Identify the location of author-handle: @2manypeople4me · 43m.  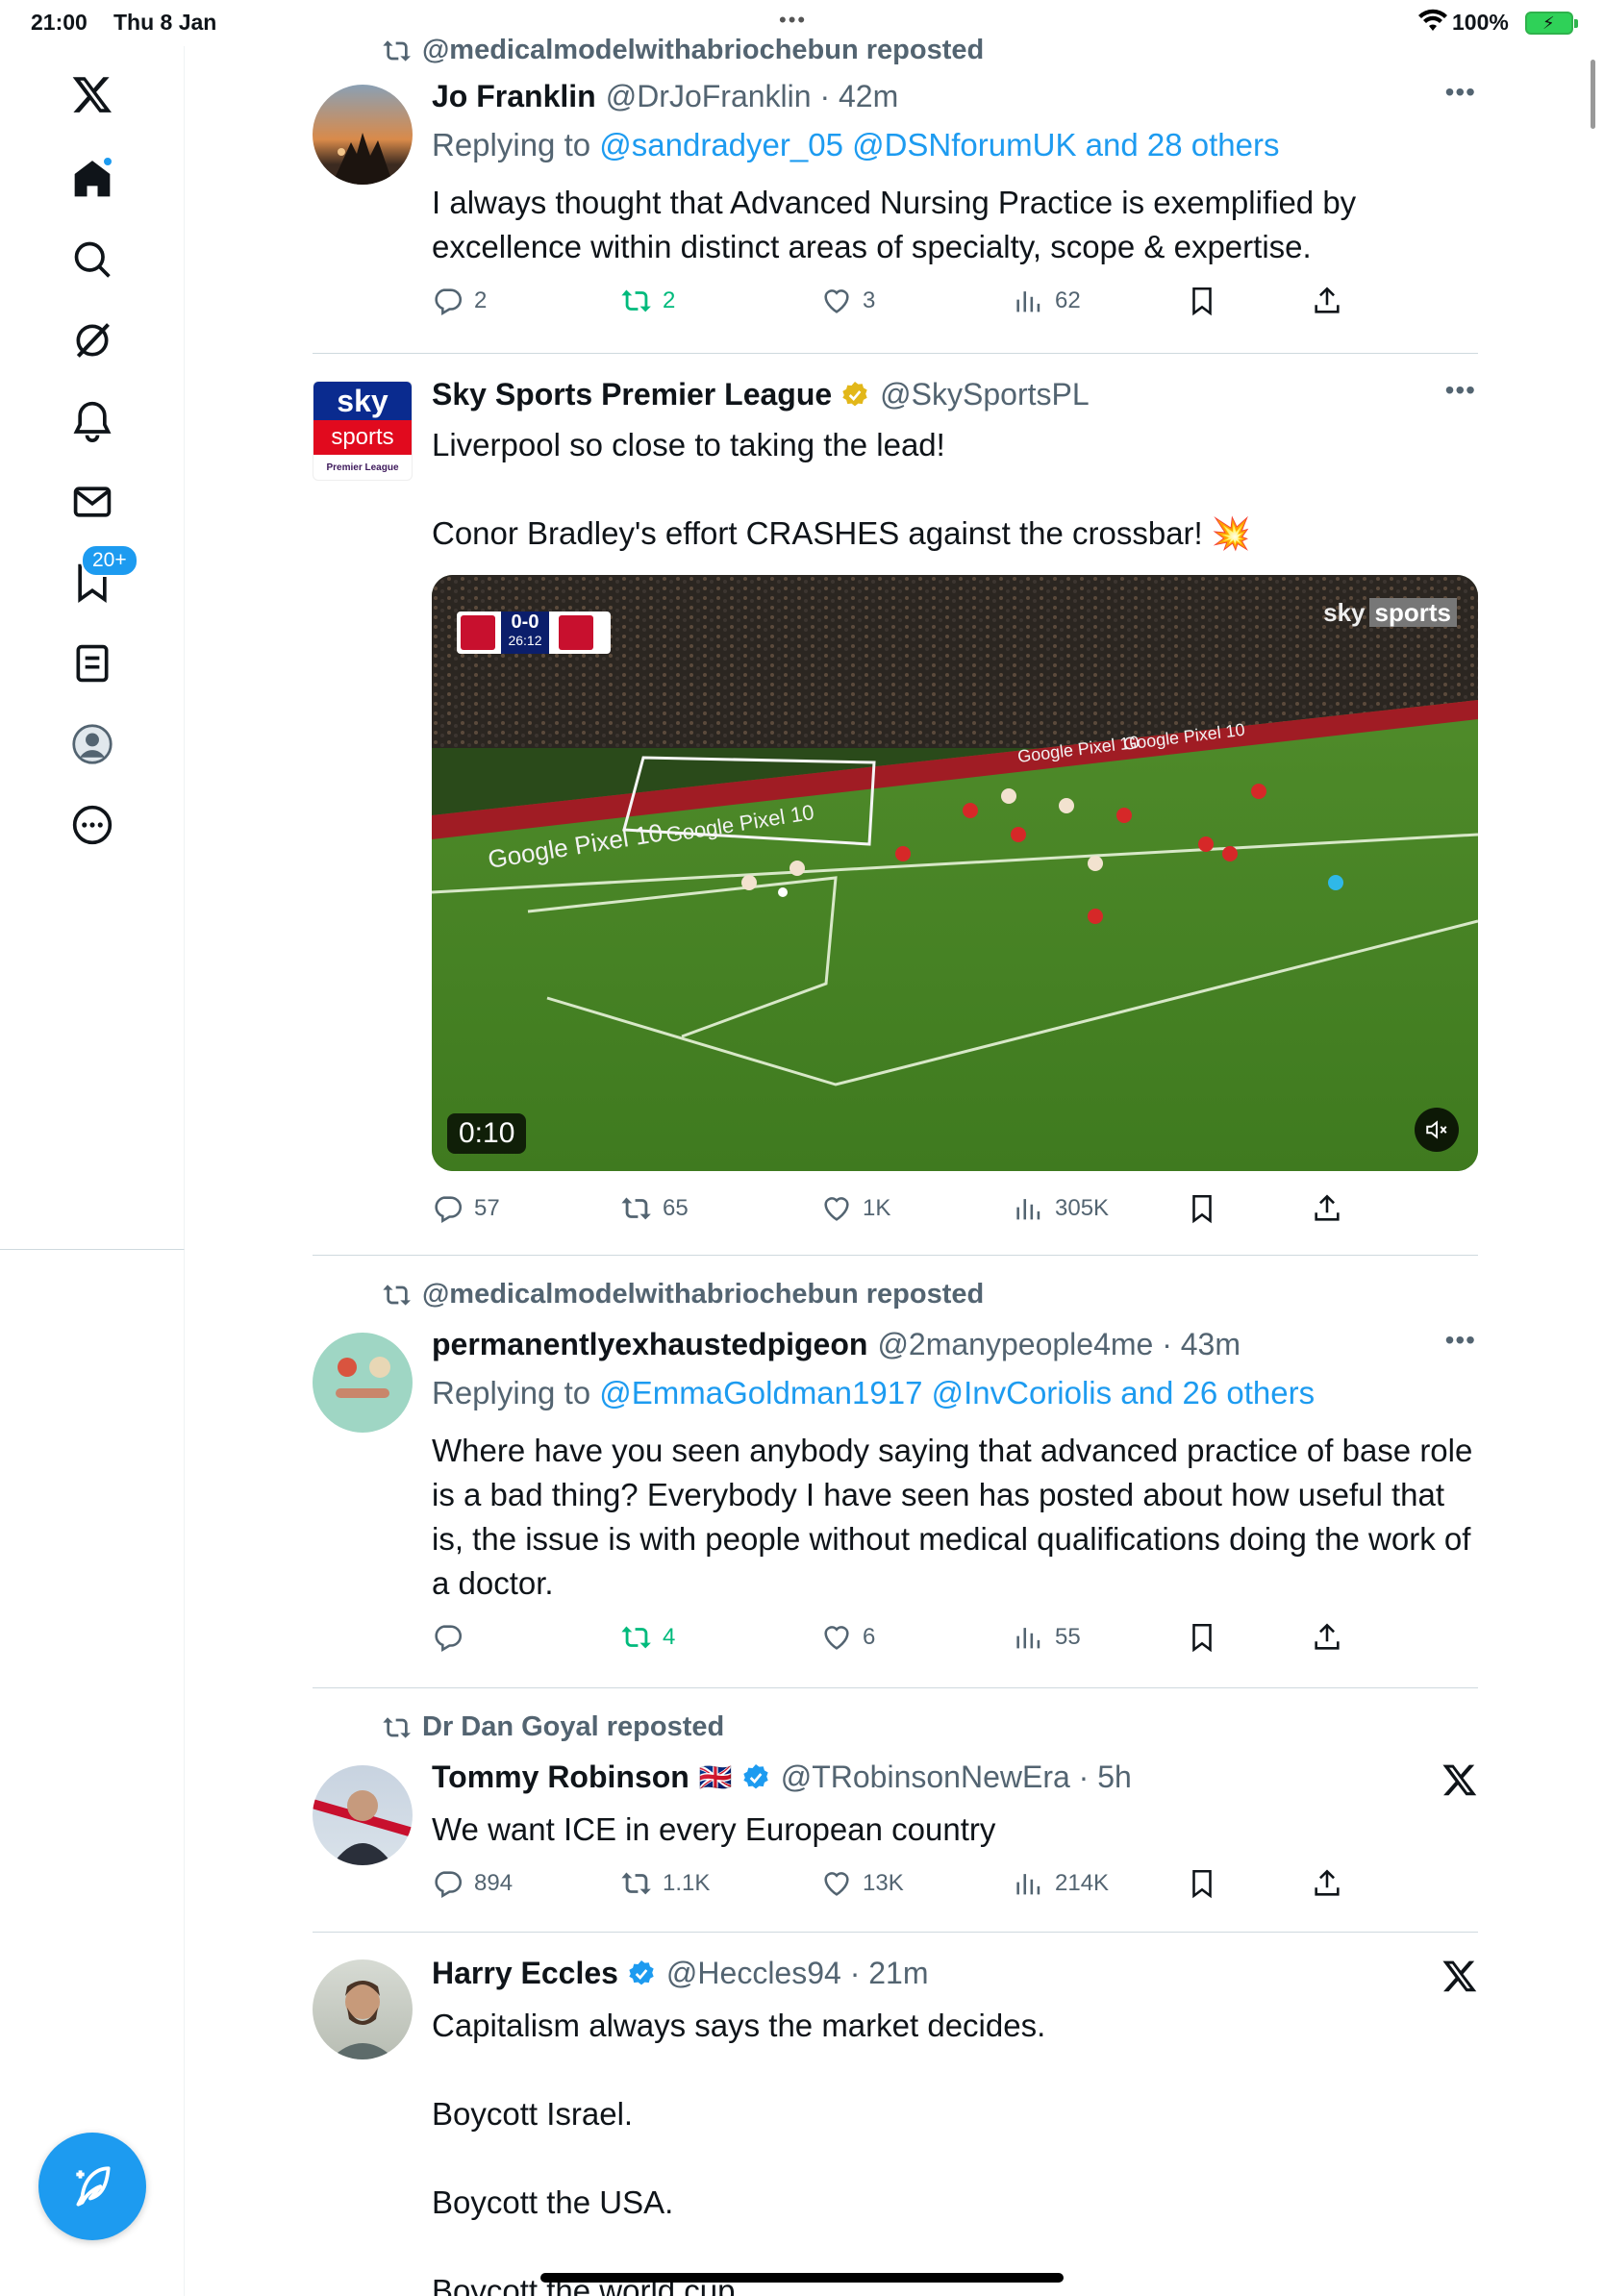
(1059, 1344).